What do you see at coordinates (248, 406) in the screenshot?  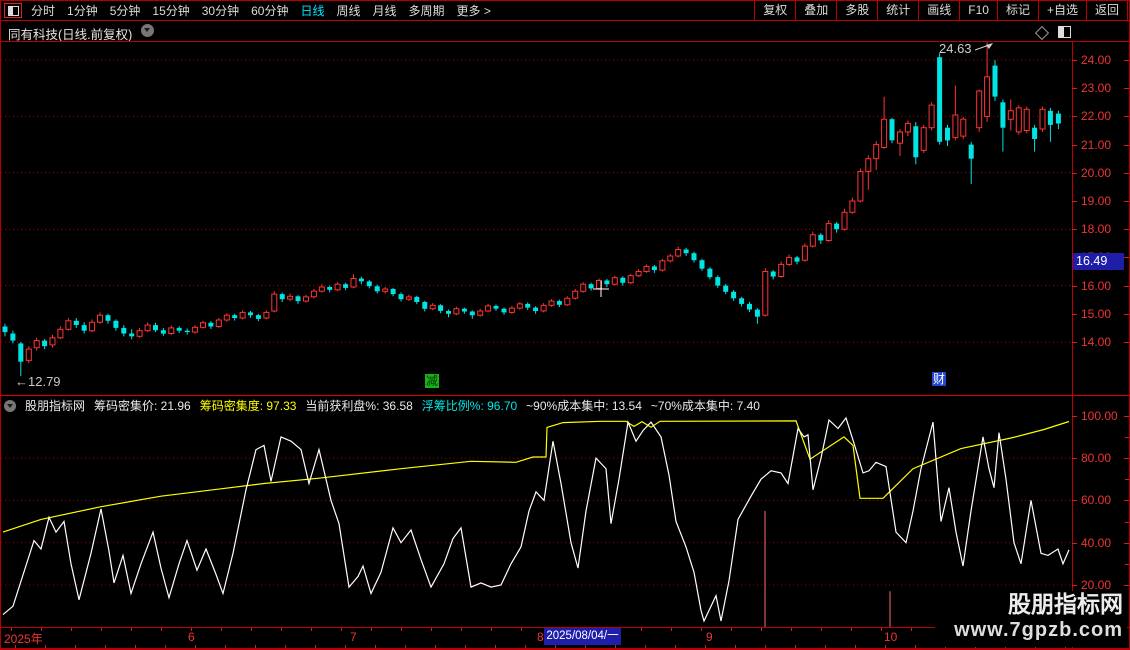 I see `indicator-readout: 筹码密集度: 97.33` at bounding box center [248, 406].